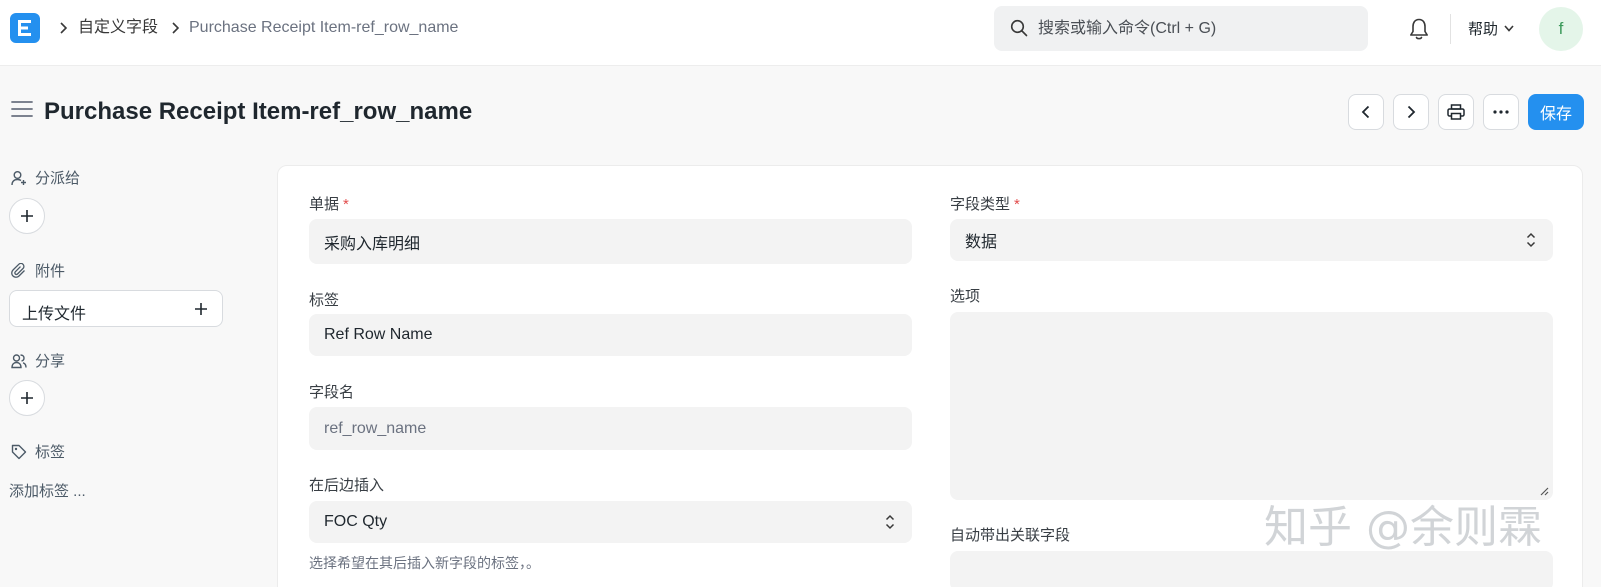  I want to click on doctype-field-label: 单据 *, so click(329, 203).